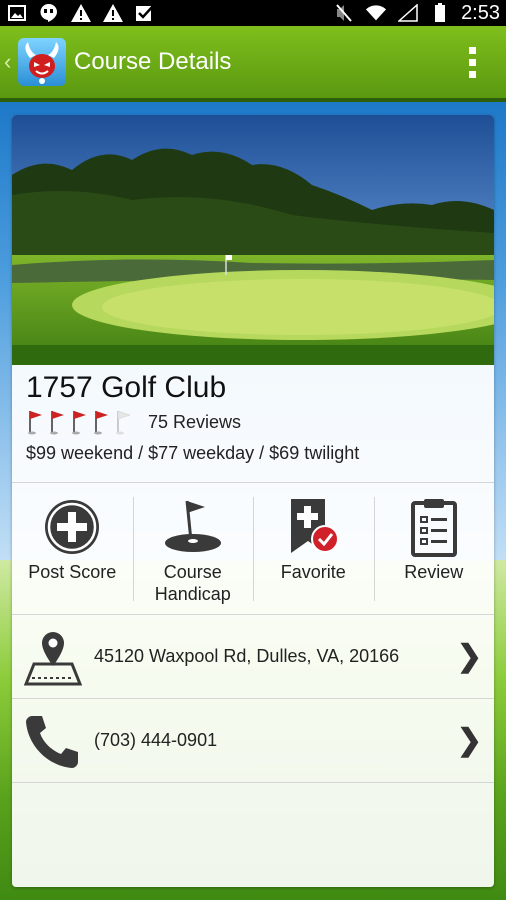 This screenshot has width=506, height=900. What do you see at coordinates (434, 572) in the screenshot?
I see `review-label: Review` at bounding box center [434, 572].